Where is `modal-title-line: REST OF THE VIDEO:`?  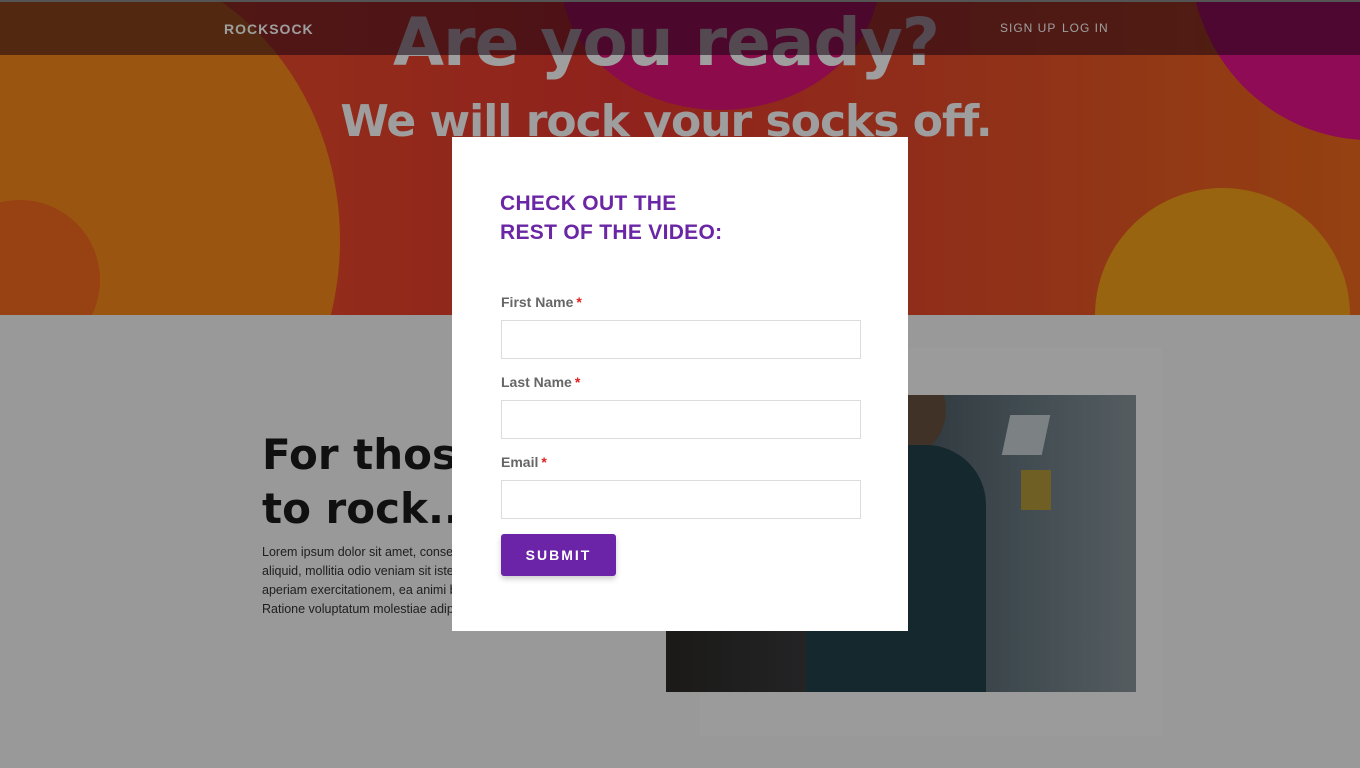
modal-title-line: REST OF THE VIDEO: is located at coordinates (611, 232).